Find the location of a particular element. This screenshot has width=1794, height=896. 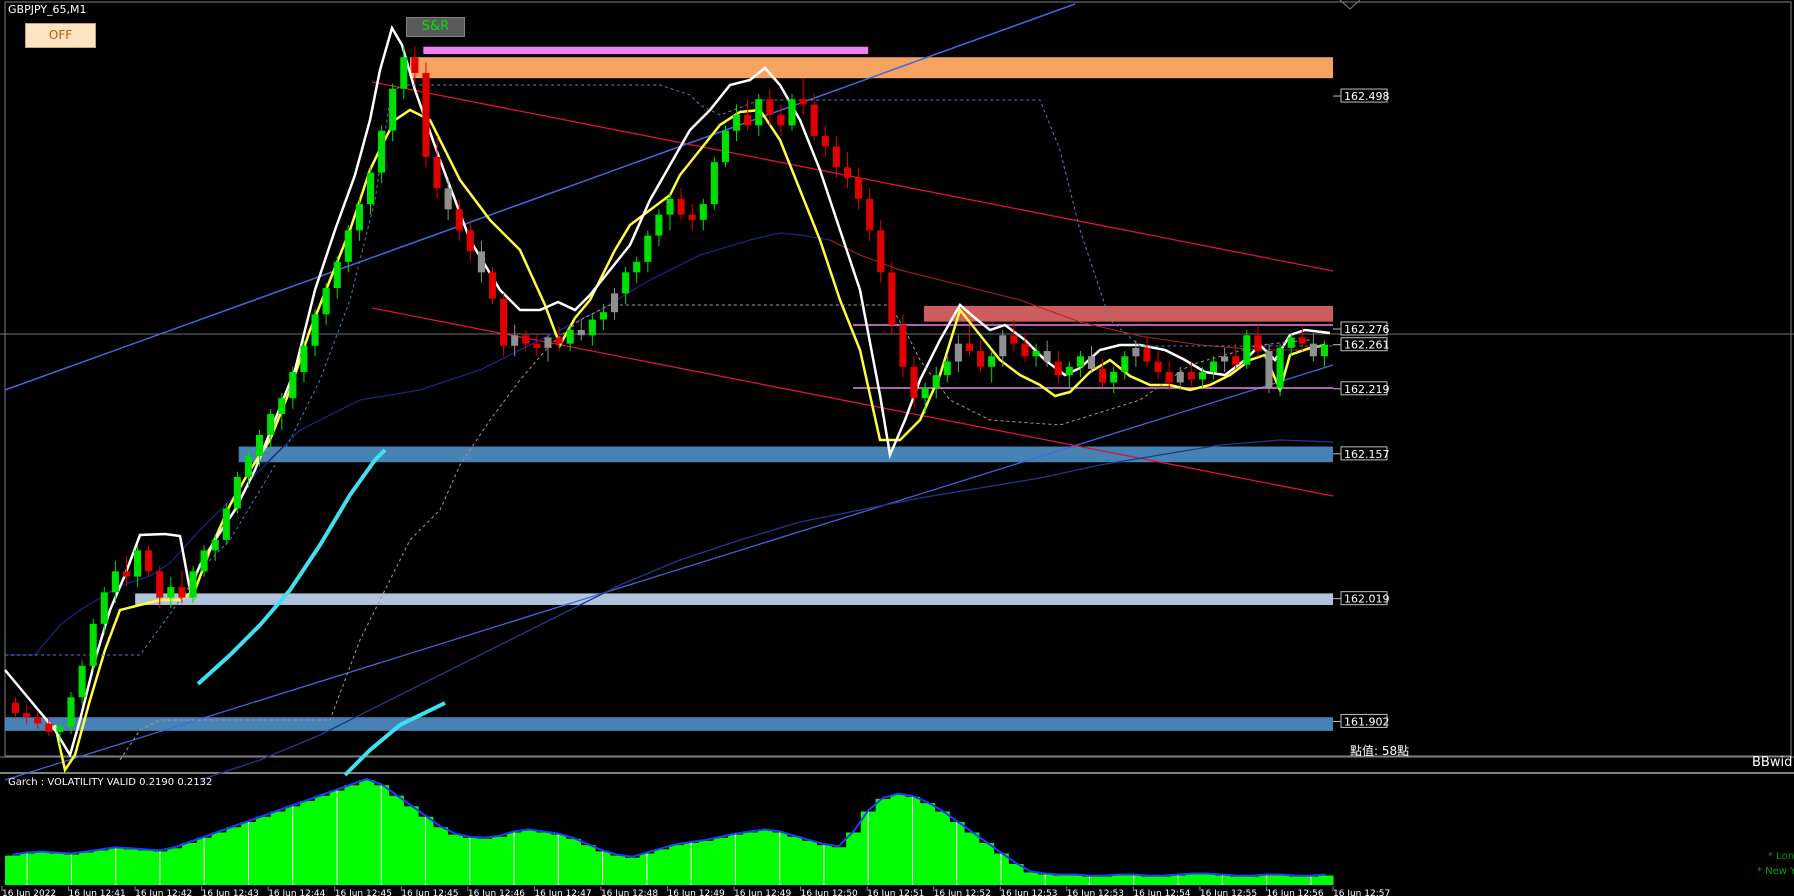

volatility-panel is located at coordinates (669, 831).